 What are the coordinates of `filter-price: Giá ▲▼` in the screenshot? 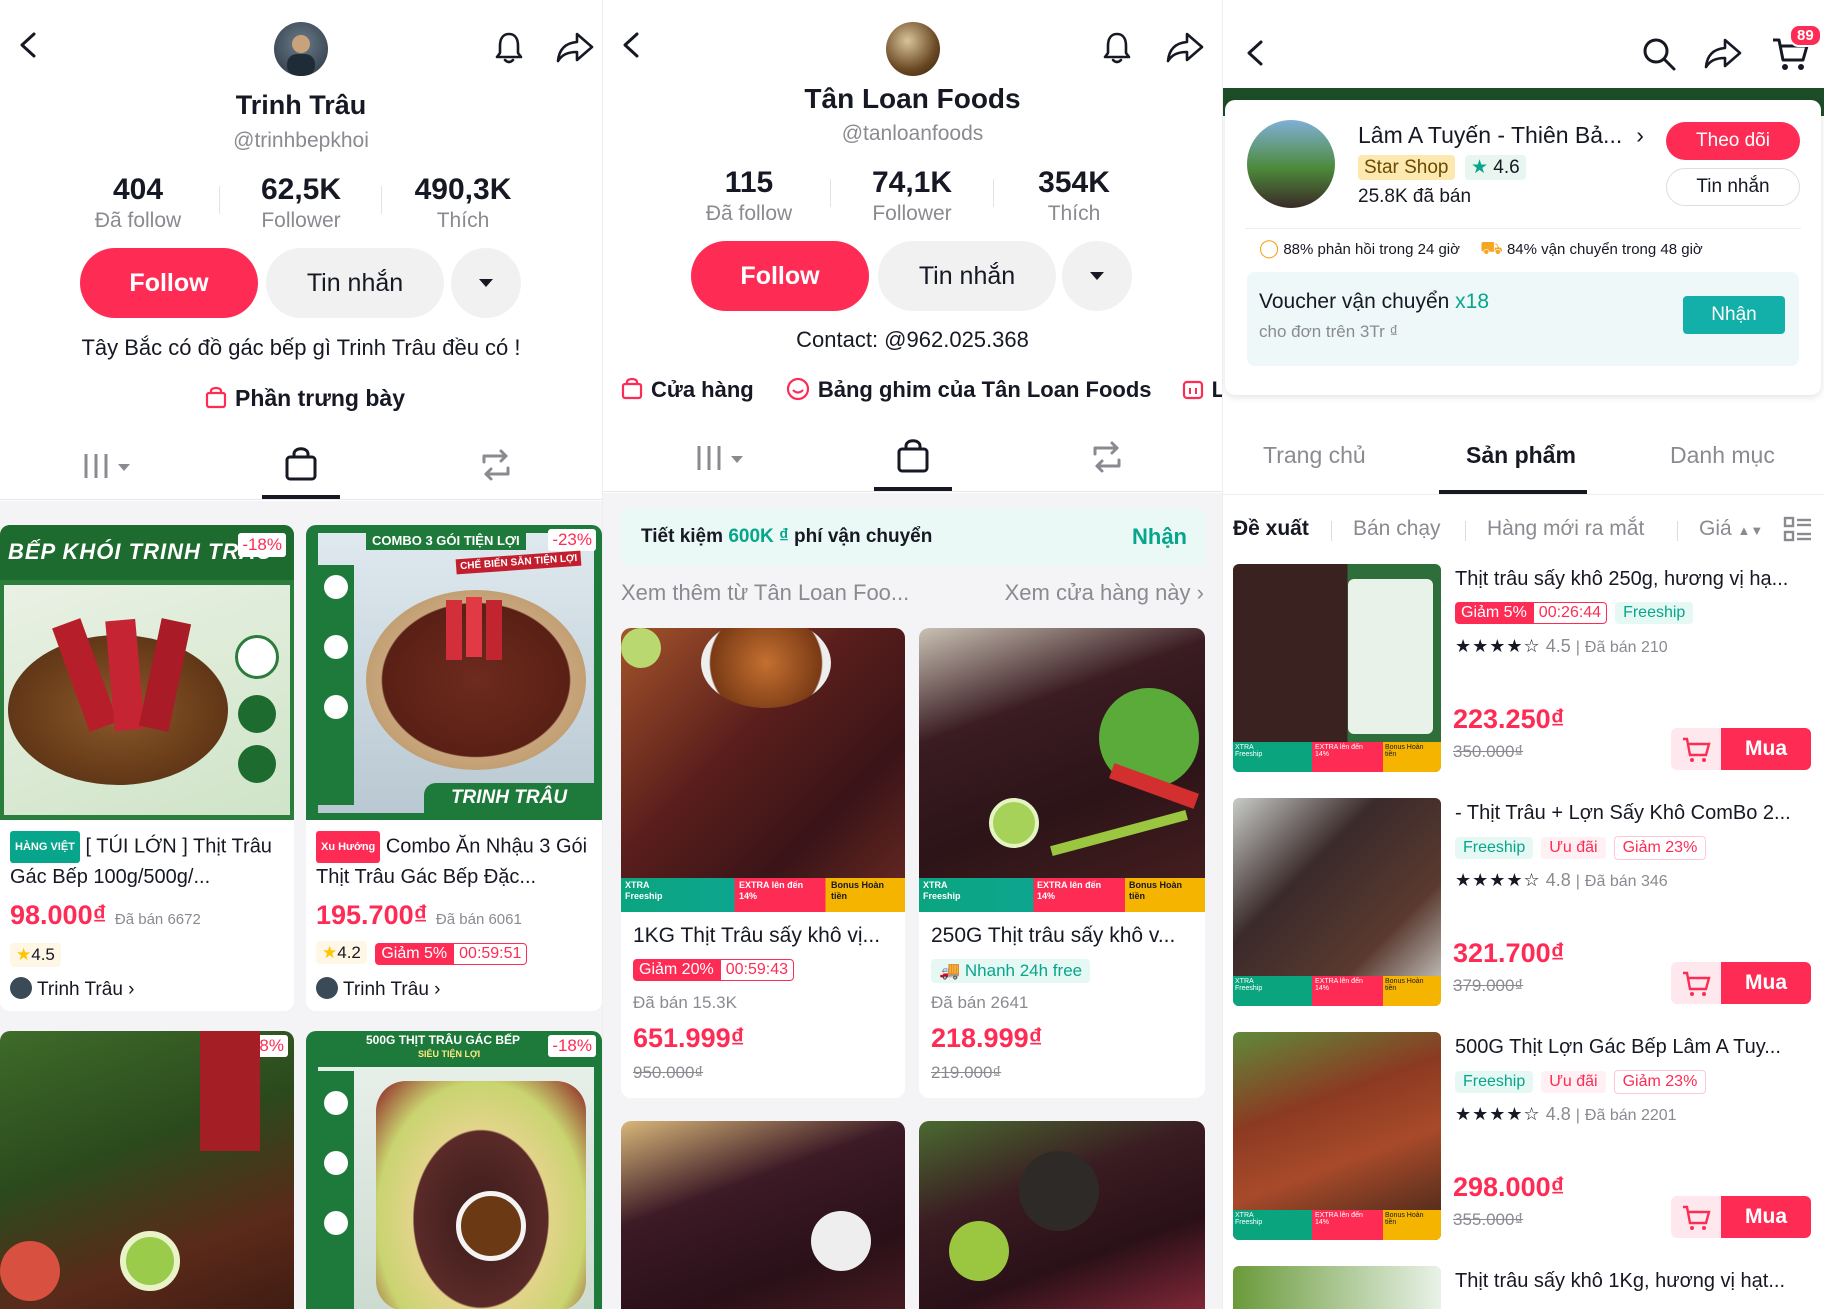 It's located at (1731, 529).